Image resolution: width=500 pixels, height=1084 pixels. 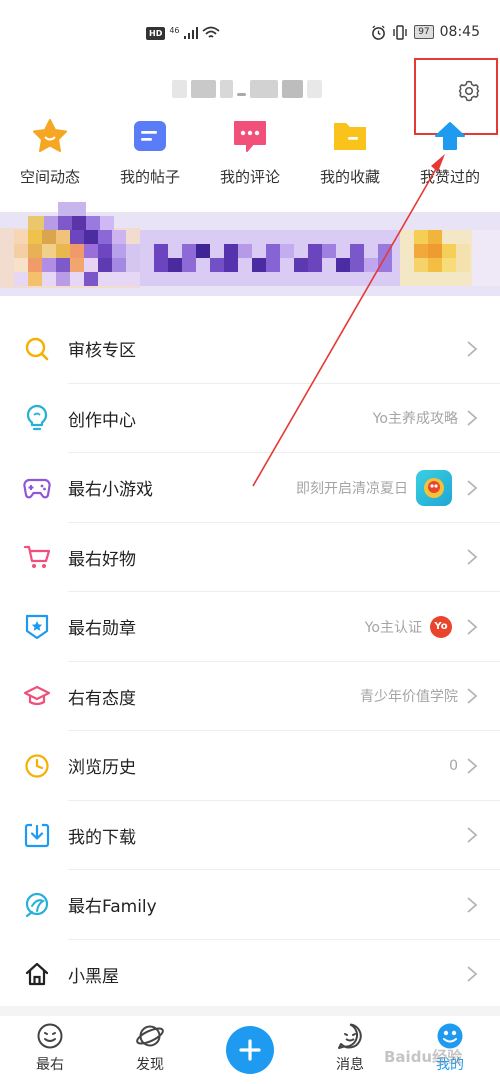 What do you see at coordinates (249, 177) in the screenshot?
I see `quick-action-label: 我的评论` at bounding box center [249, 177].